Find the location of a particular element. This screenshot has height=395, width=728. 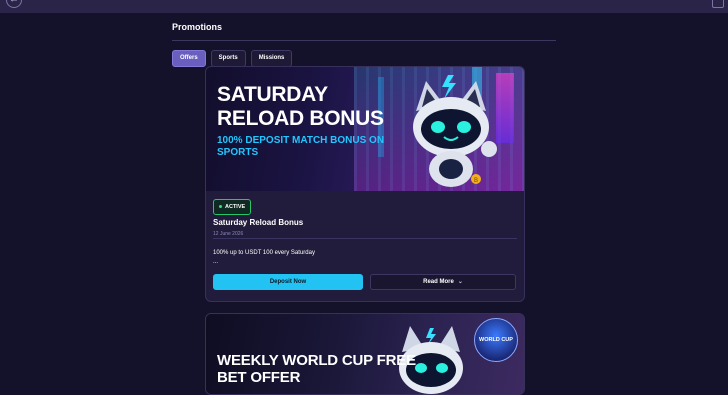

page-title: Promotions is located at coordinates (197, 27).